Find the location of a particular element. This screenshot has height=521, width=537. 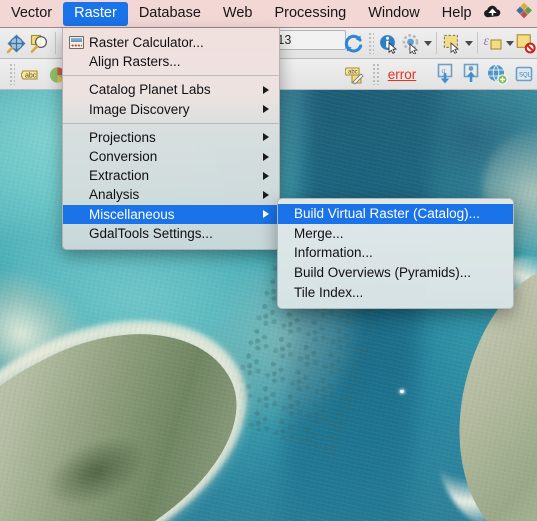

menubar-item-vector: Vector is located at coordinates (31, 14).